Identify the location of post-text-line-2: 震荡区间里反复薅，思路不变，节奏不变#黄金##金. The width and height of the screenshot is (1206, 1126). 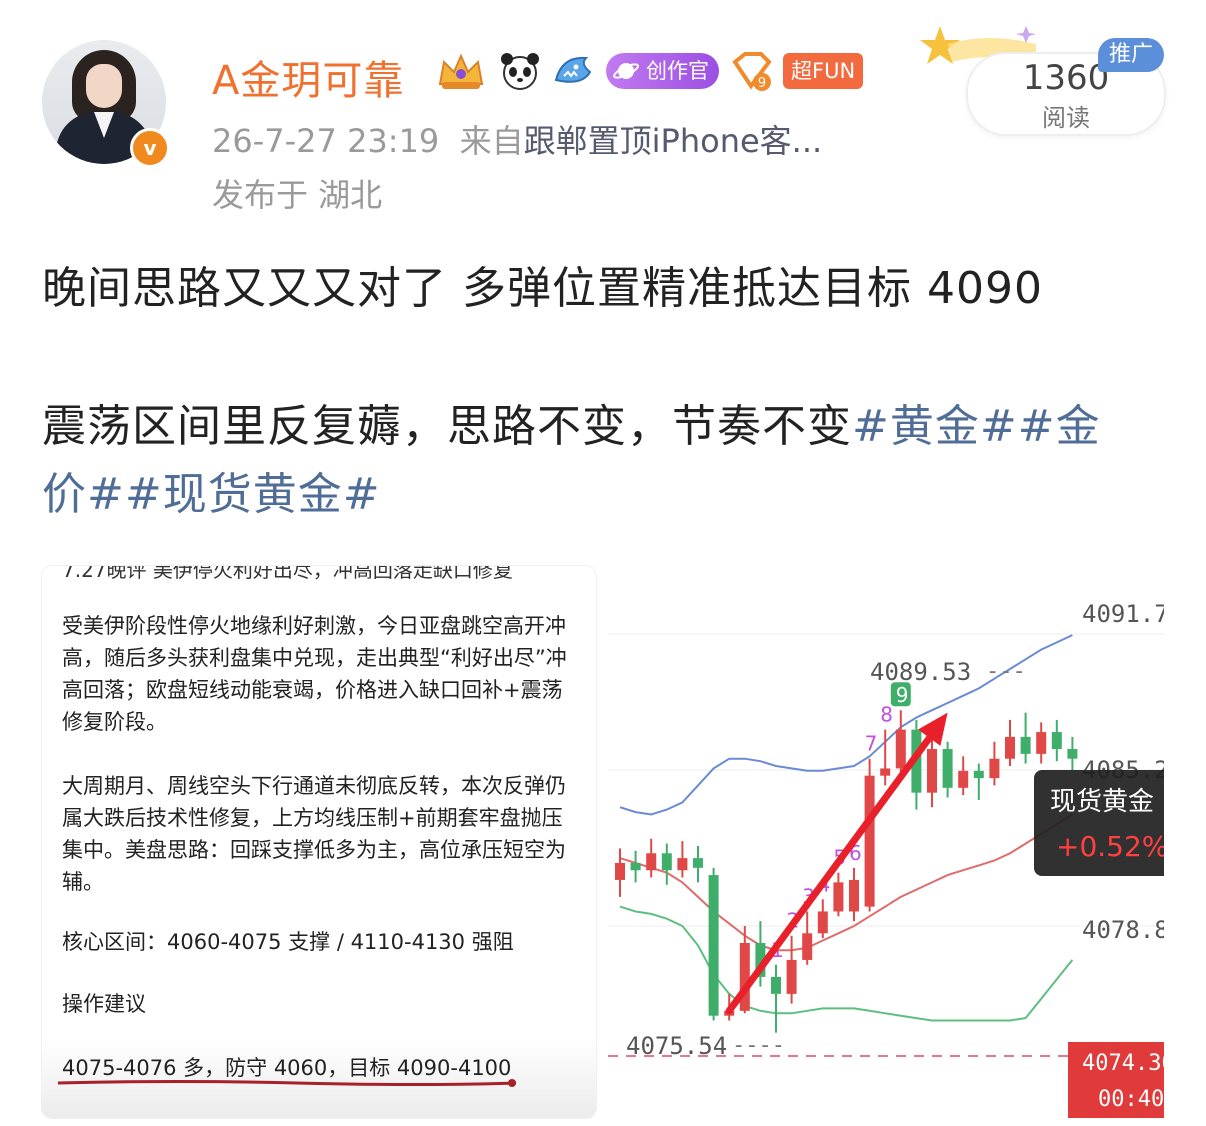
(571, 422).